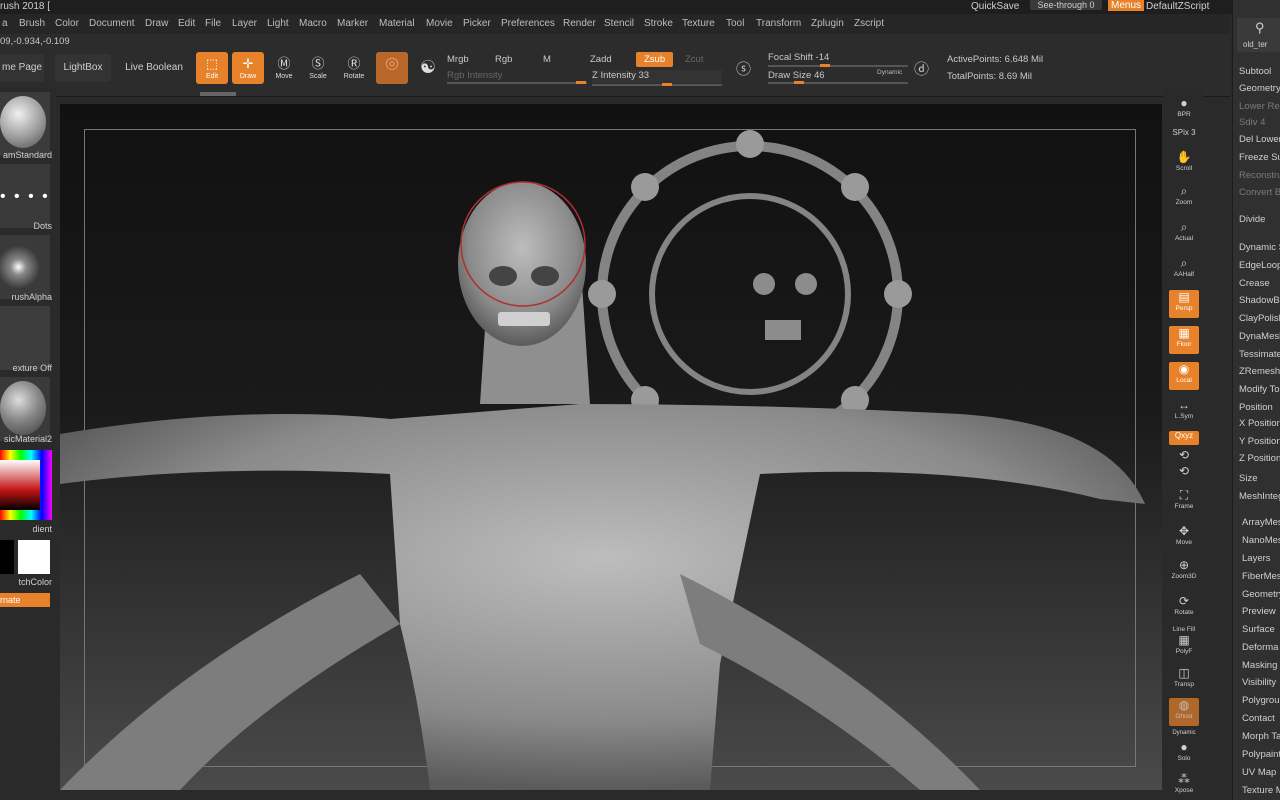  Describe the element at coordinates (67, 23) in the screenshot. I see `menu-item-color: Color` at that location.